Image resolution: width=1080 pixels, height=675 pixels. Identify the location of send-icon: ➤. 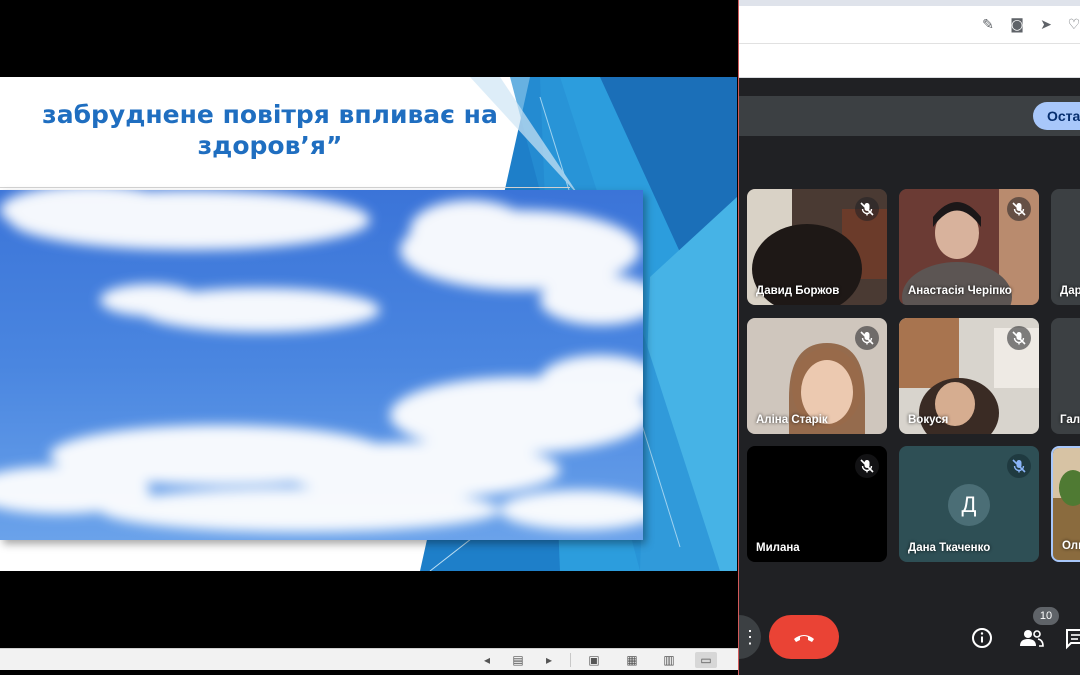
(1046, 25).